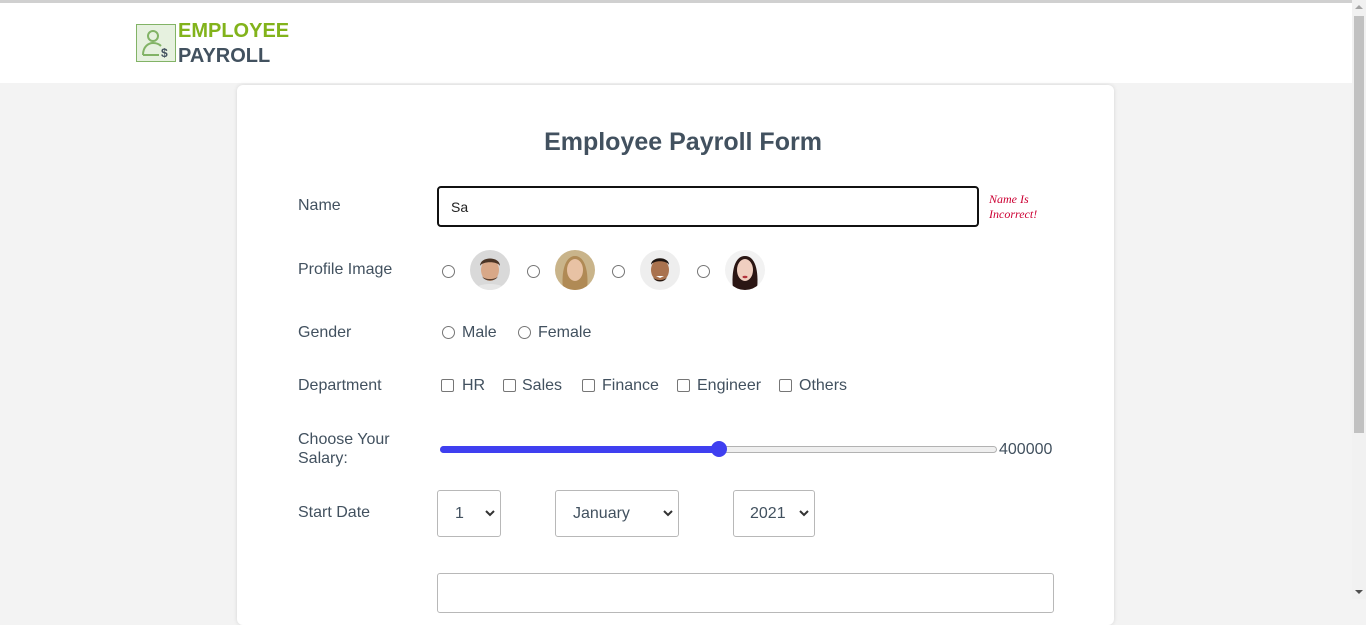  What do you see at coordinates (334, 512) in the screenshot?
I see `start-date-label: Start Date` at bounding box center [334, 512].